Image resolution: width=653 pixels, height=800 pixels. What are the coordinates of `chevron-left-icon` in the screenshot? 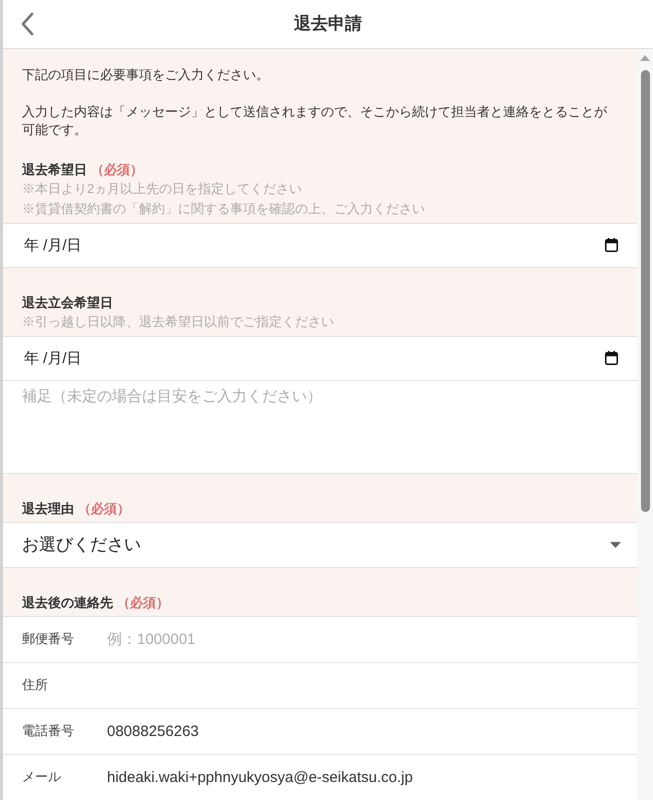 It's located at (27, 24).